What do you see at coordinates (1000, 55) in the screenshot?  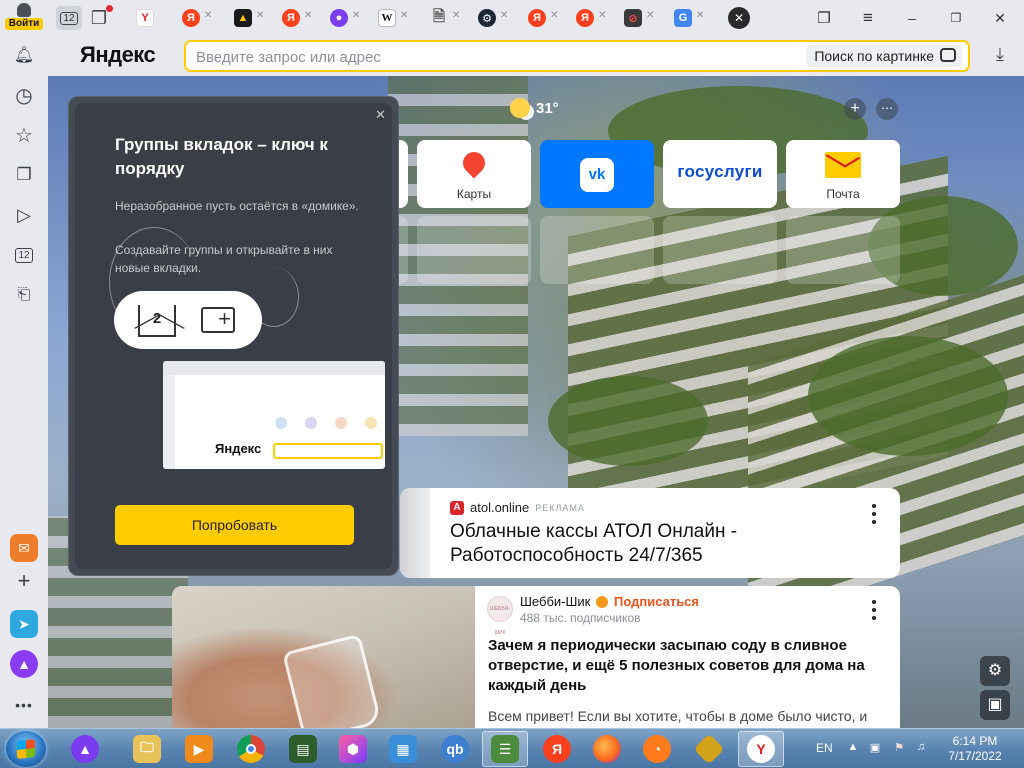 I see `download-icon: ⤓` at bounding box center [1000, 55].